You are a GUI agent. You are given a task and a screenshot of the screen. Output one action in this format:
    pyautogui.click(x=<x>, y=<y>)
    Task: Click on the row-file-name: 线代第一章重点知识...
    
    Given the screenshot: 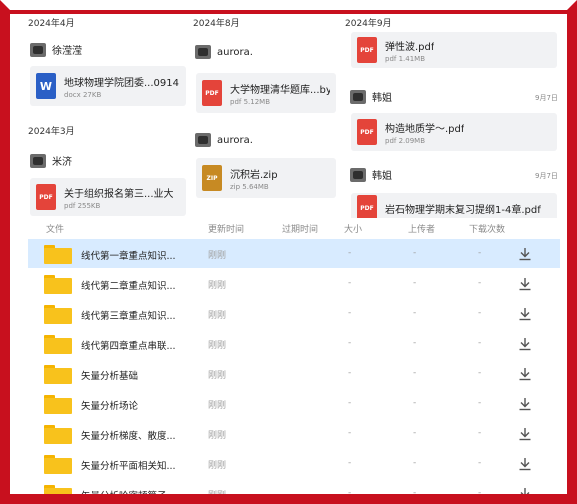 What is the action you would take?
    pyautogui.click(x=128, y=256)
    